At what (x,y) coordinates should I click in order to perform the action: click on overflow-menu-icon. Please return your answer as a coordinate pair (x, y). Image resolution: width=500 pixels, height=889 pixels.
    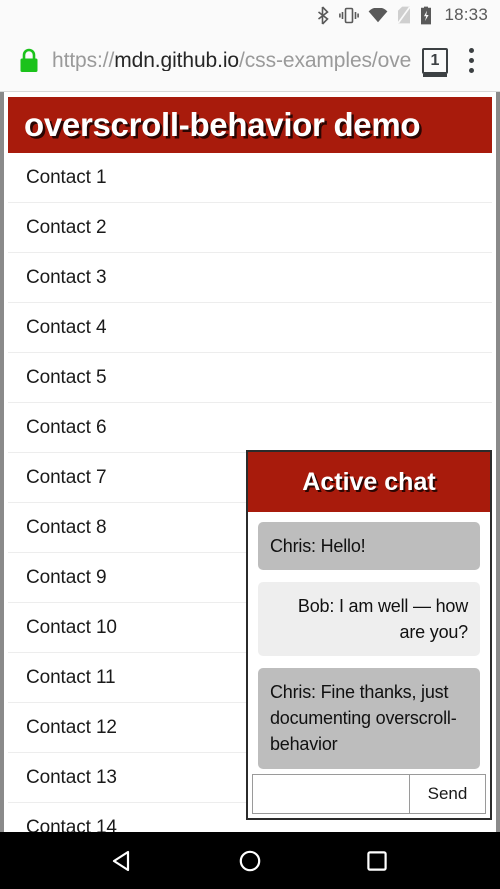
    Looking at the image, I should click on (471, 61).